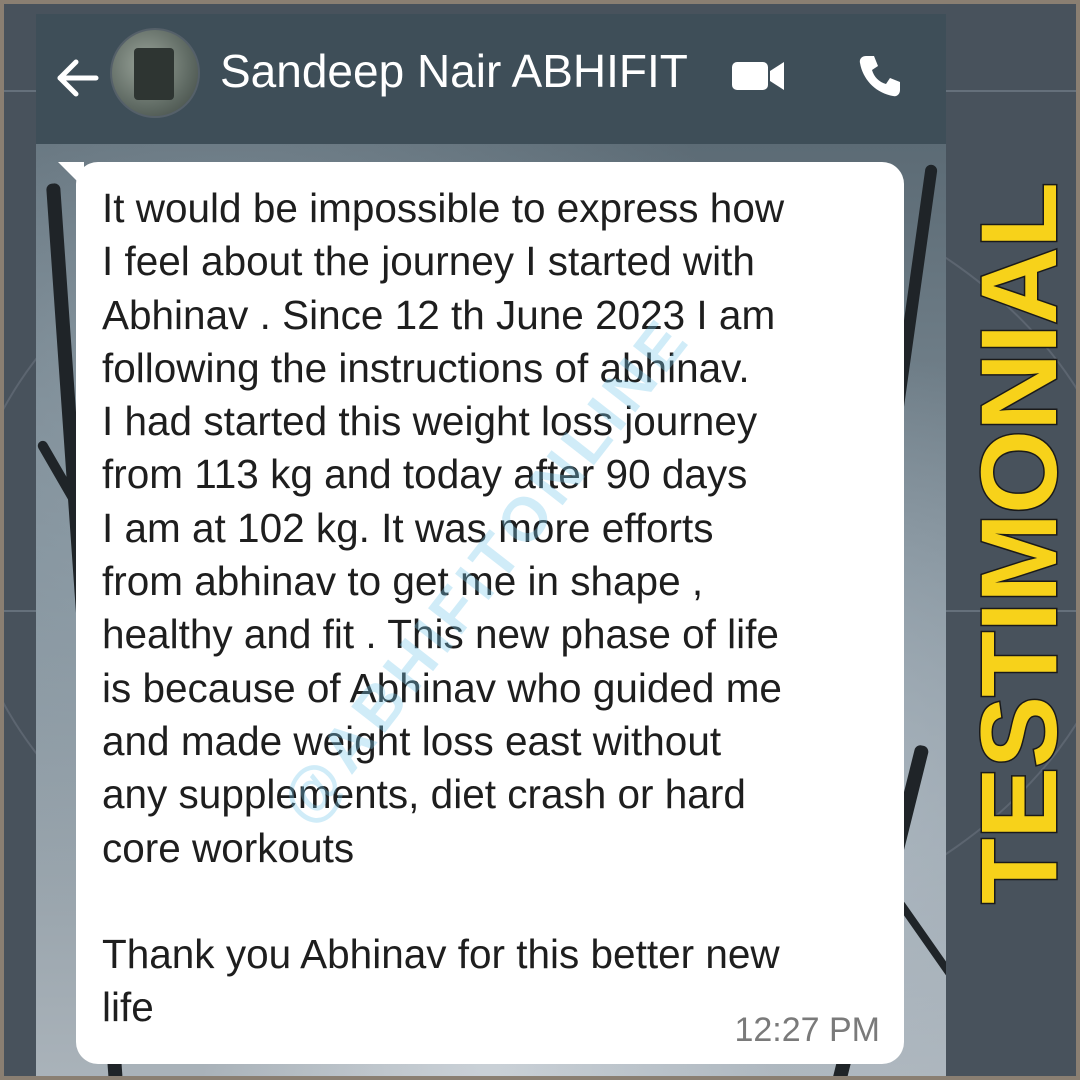  I want to click on phone-icon, so click(880, 76).